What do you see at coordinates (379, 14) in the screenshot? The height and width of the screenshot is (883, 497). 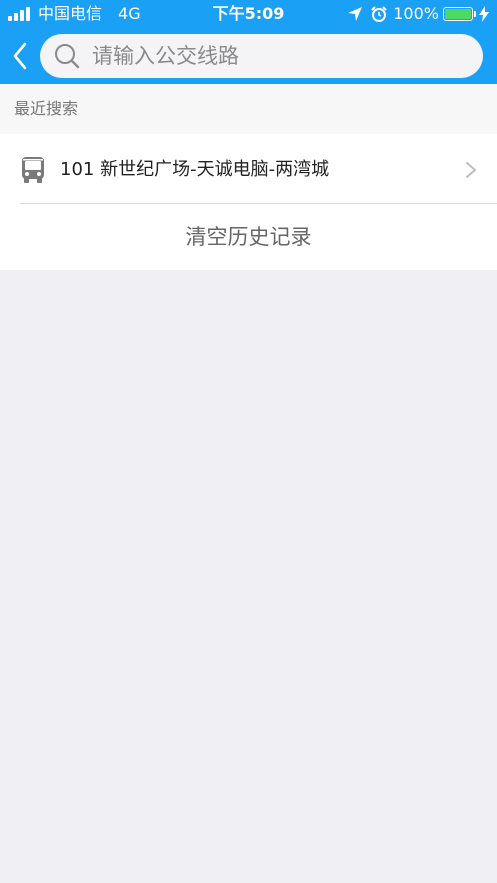 I see `alarm-icon` at bounding box center [379, 14].